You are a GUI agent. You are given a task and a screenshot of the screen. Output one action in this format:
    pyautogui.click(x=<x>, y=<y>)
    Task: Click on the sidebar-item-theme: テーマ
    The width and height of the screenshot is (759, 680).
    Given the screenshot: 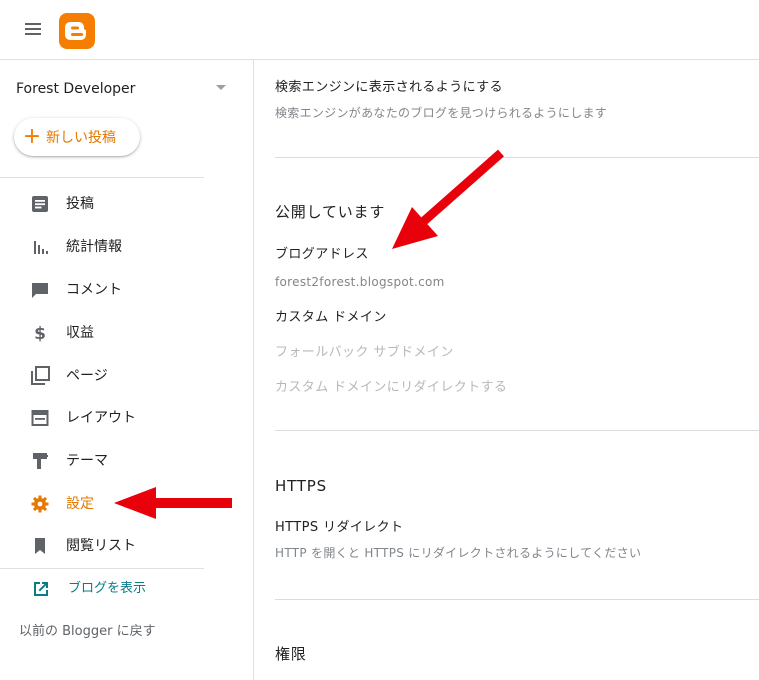 What is the action you would take?
    pyautogui.click(x=127, y=461)
    